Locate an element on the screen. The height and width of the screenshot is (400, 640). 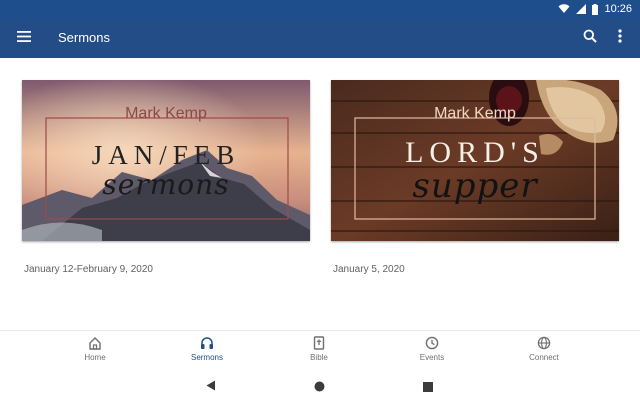
more-options-button is located at coordinates (620, 38).